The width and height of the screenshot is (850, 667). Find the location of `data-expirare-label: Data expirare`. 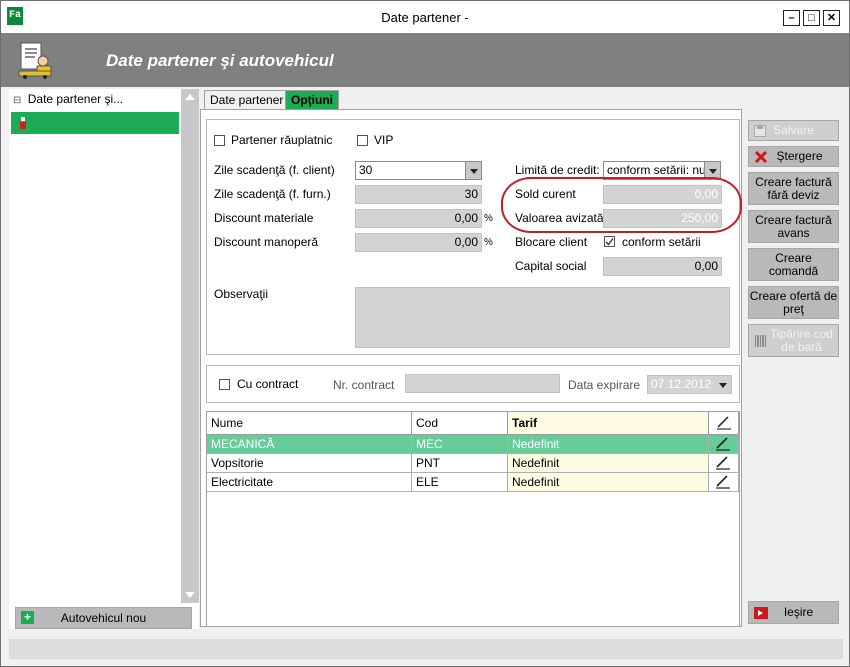

data-expirare-label: Data expirare is located at coordinates (604, 385).